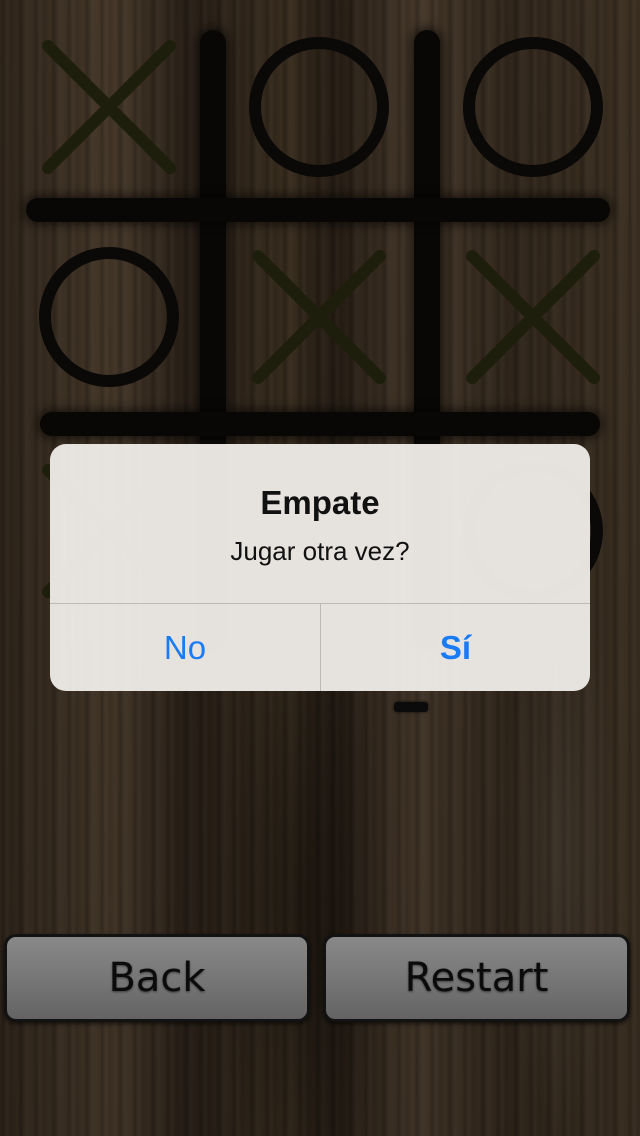 This screenshot has height=1136, width=640. I want to click on alert-title: Empate, so click(320, 502).